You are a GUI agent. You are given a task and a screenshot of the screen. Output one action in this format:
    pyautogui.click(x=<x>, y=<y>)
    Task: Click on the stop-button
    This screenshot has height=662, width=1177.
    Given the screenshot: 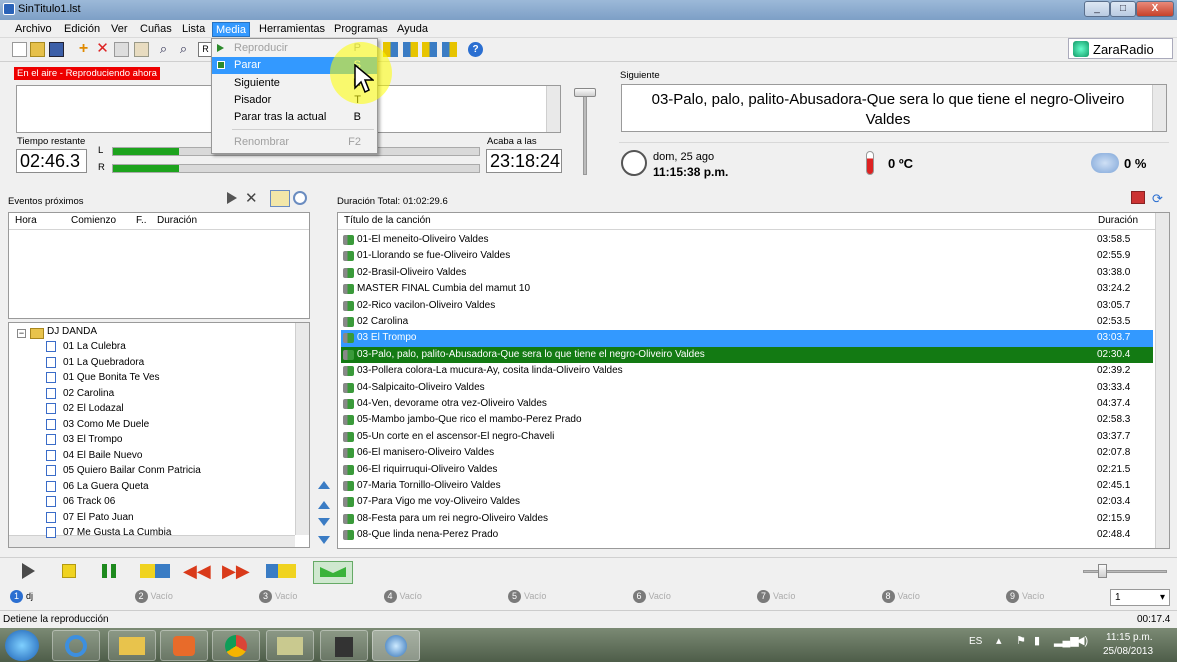 What is the action you would take?
    pyautogui.click(x=70, y=571)
    